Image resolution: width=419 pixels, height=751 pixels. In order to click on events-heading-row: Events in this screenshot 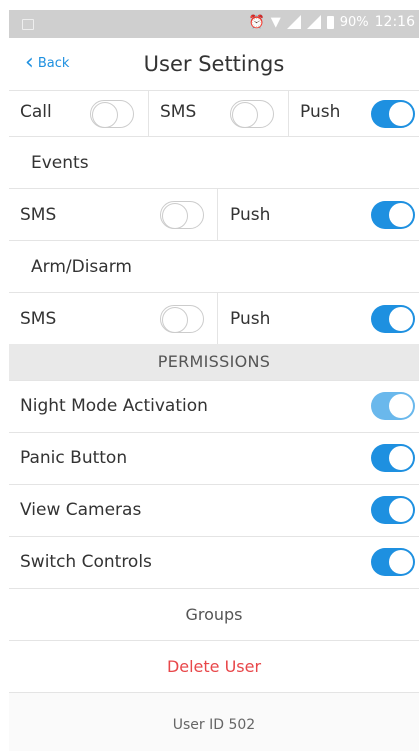, I will do `click(214, 162)`.